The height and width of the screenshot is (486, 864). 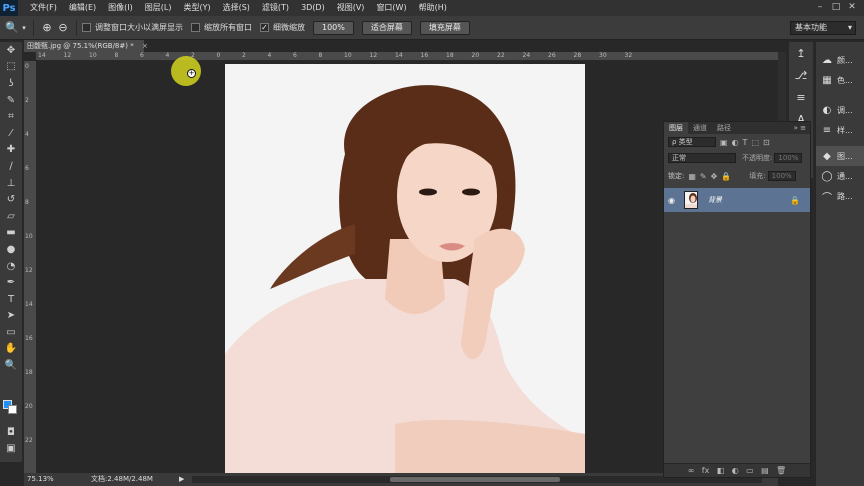 I want to click on marquee-tool-icon: ⬚, so click(x=11, y=67).